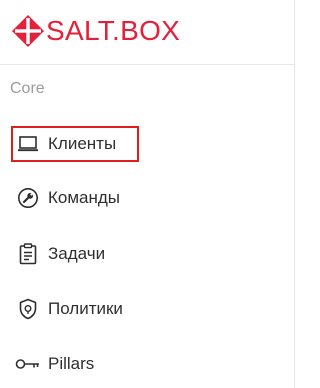 This screenshot has height=388, width=320. What do you see at coordinates (131, 309) in the screenshot?
I see `sidebar-item-policies: Политики` at bounding box center [131, 309].